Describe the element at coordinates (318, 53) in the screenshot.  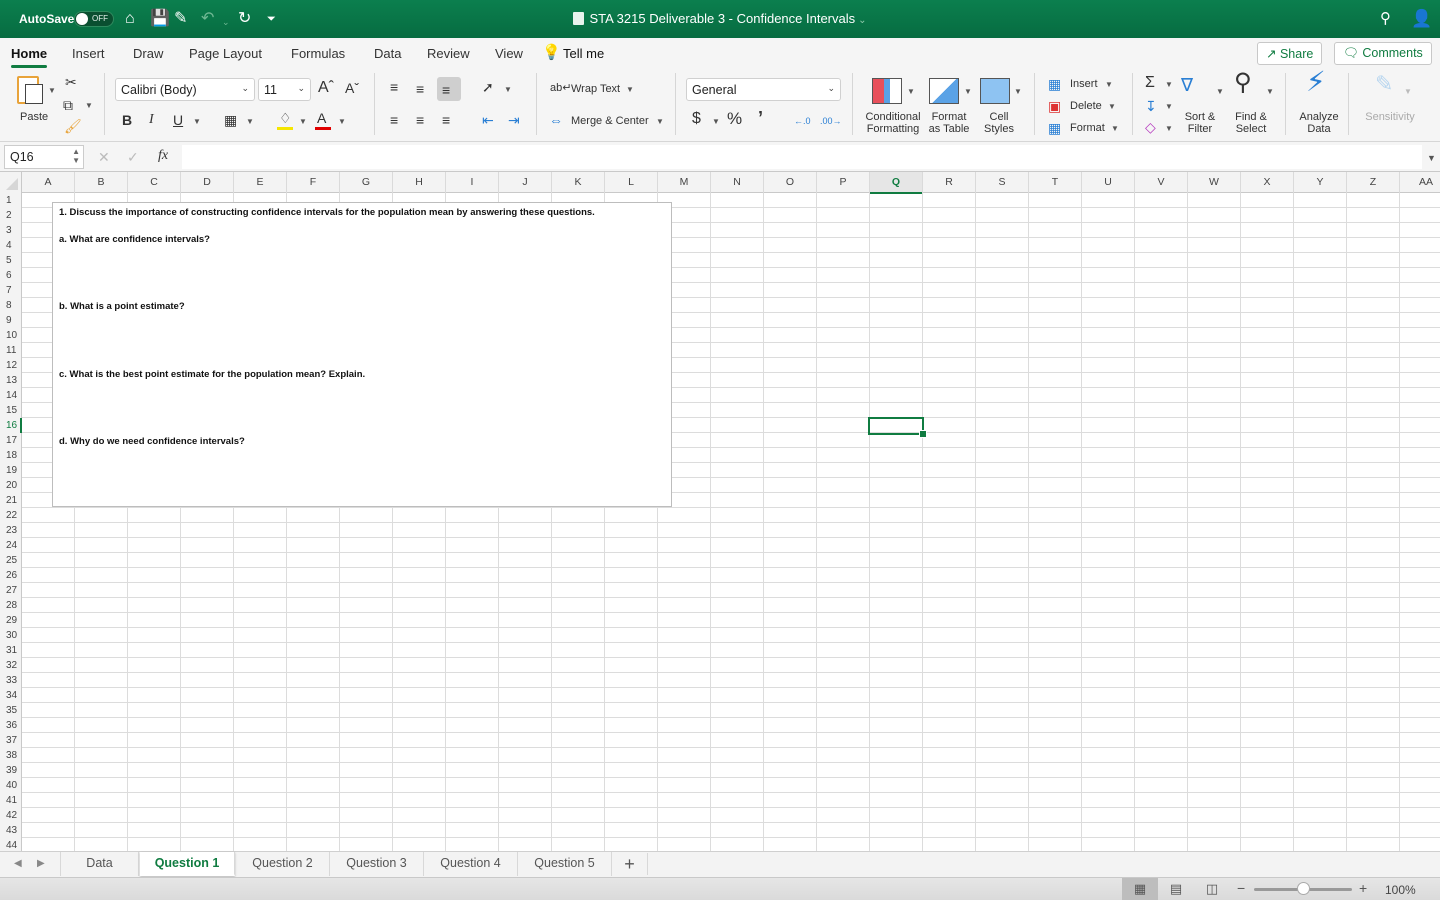
I see `tab-formulas: Formulas` at that location.